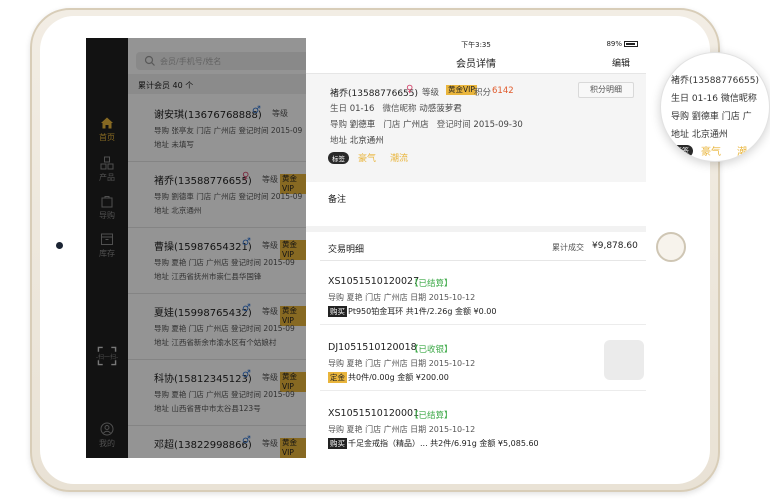 The width and height of the screenshot is (770, 500). I want to click on battery-icon, so click(631, 44).